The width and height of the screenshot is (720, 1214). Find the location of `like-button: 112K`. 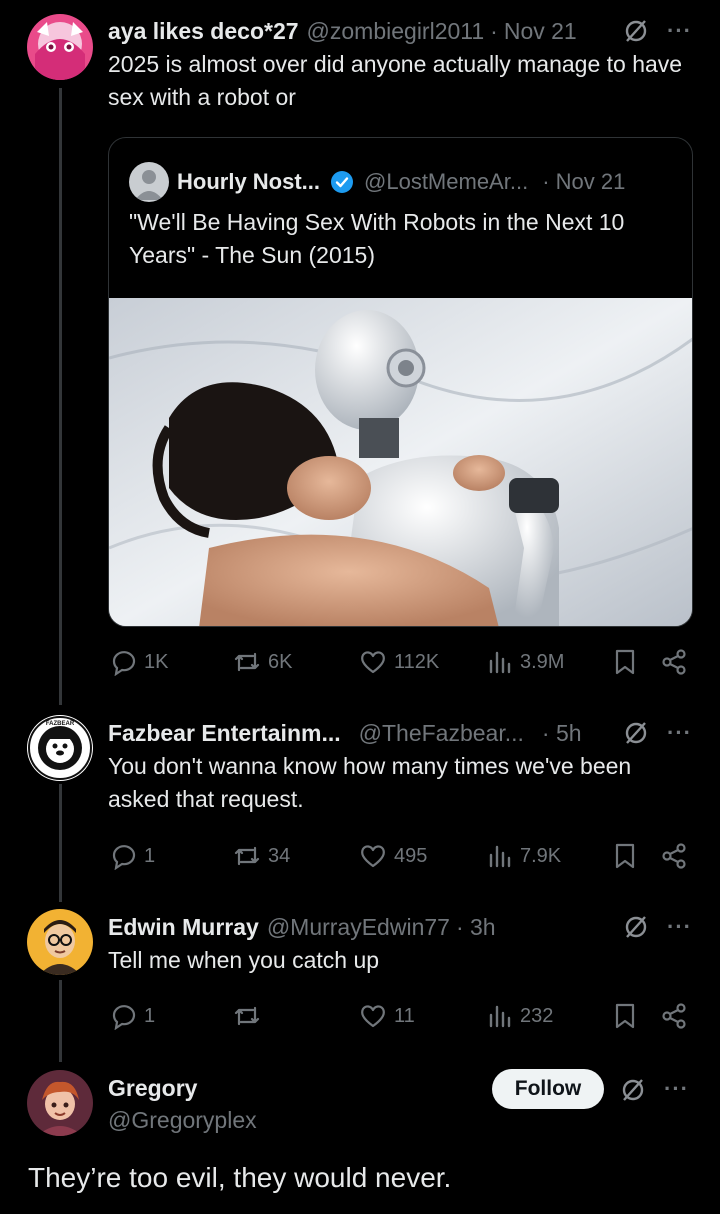

like-button: 112K is located at coordinates (398, 662).